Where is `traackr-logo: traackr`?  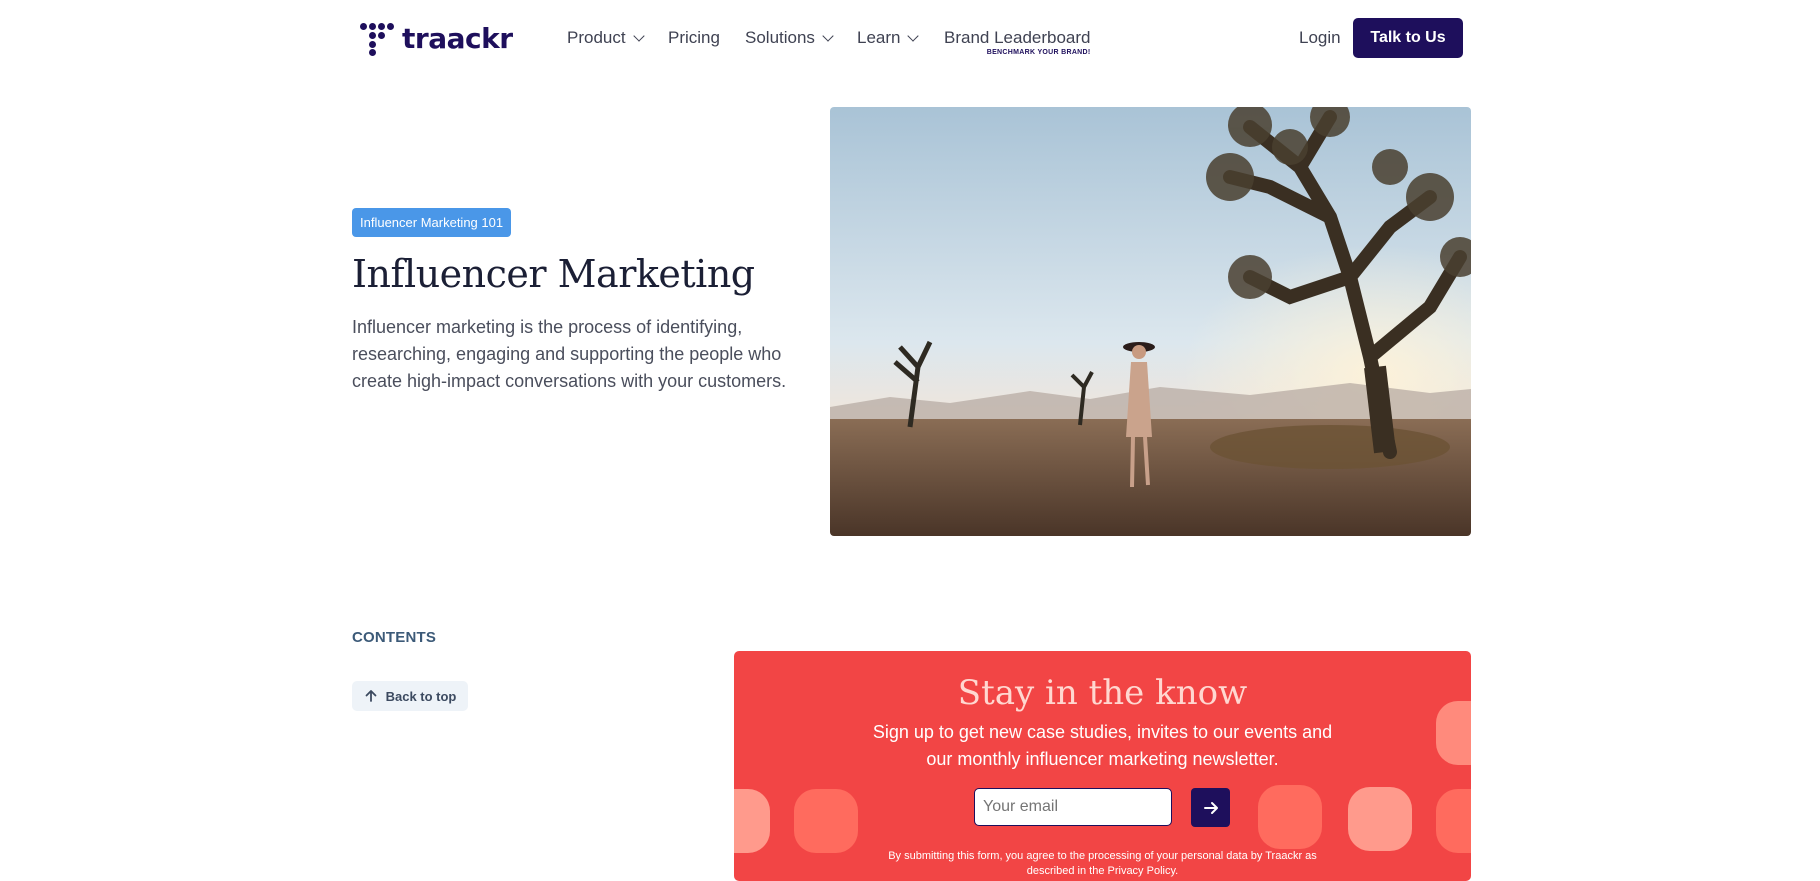 traackr-logo: traackr is located at coordinates (436, 39).